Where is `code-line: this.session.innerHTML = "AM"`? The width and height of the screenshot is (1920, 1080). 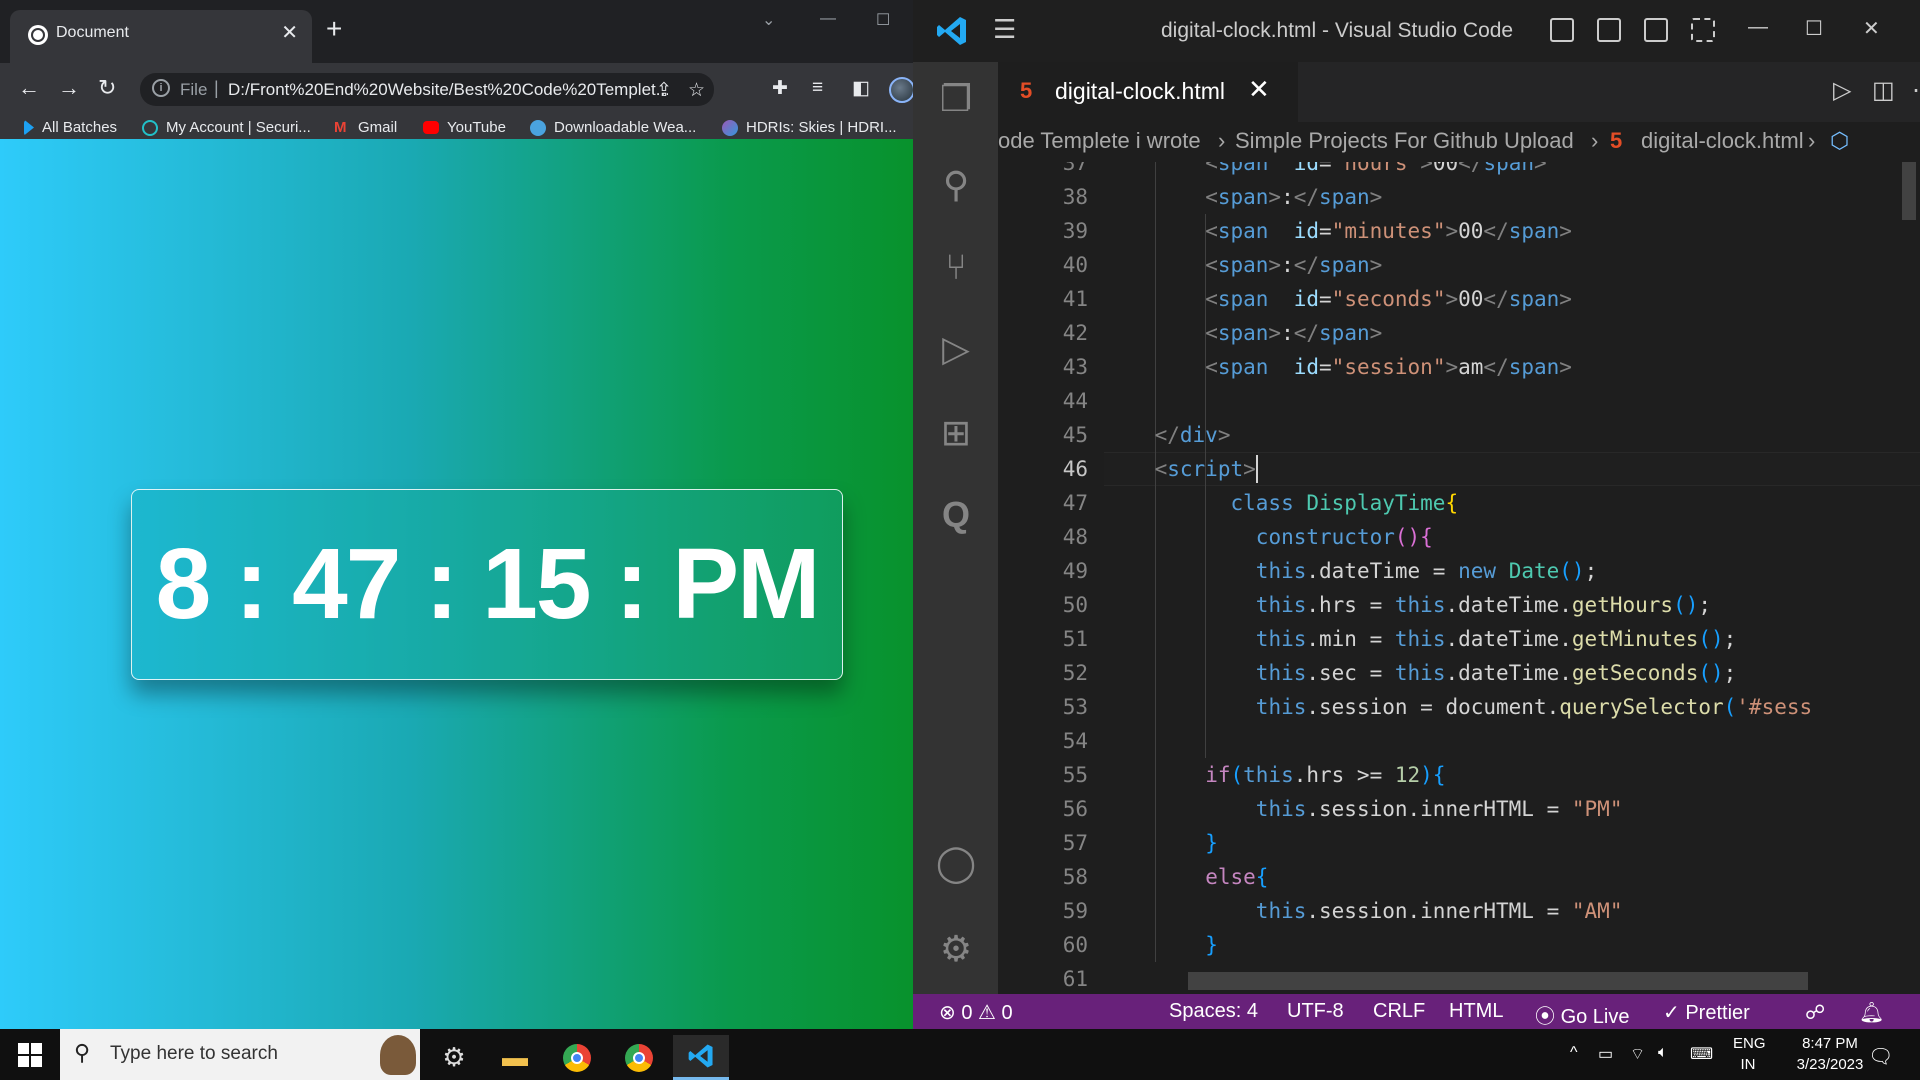
code-line: this.session.innerHTML = "AM" is located at coordinates (1439, 911).